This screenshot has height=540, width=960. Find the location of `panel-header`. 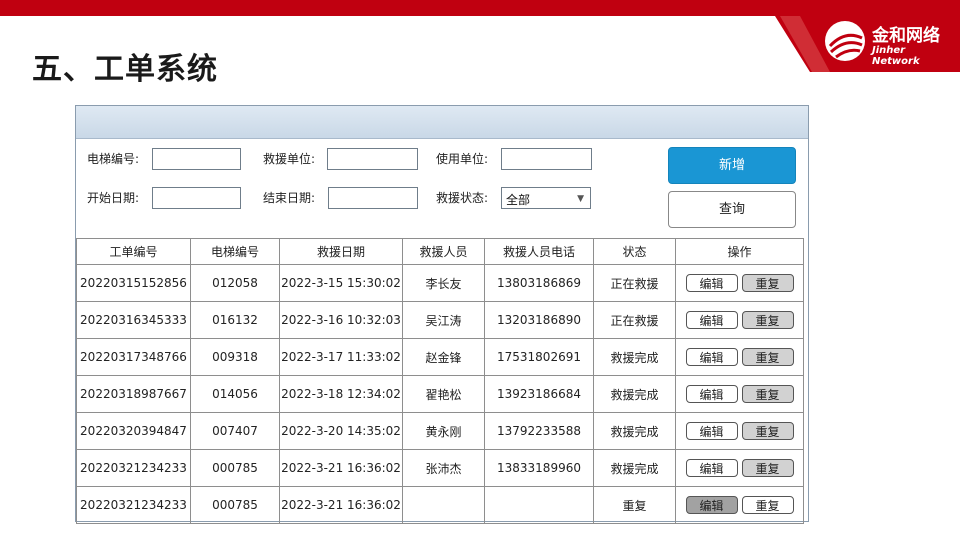

panel-header is located at coordinates (442, 122).